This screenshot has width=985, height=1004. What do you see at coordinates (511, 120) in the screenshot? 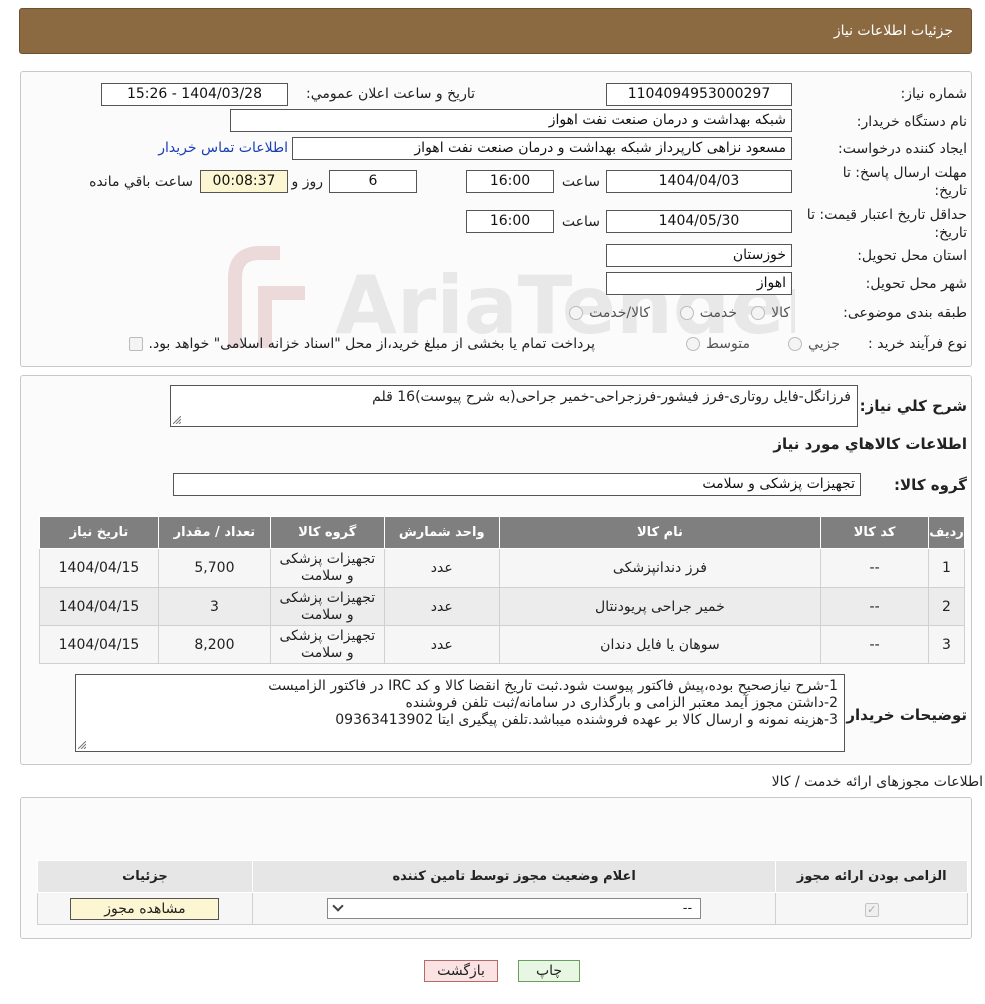
I see `buyer-value: شبکه بهداشت و درمان صنعت نفت اهواز` at bounding box center [511, 120].